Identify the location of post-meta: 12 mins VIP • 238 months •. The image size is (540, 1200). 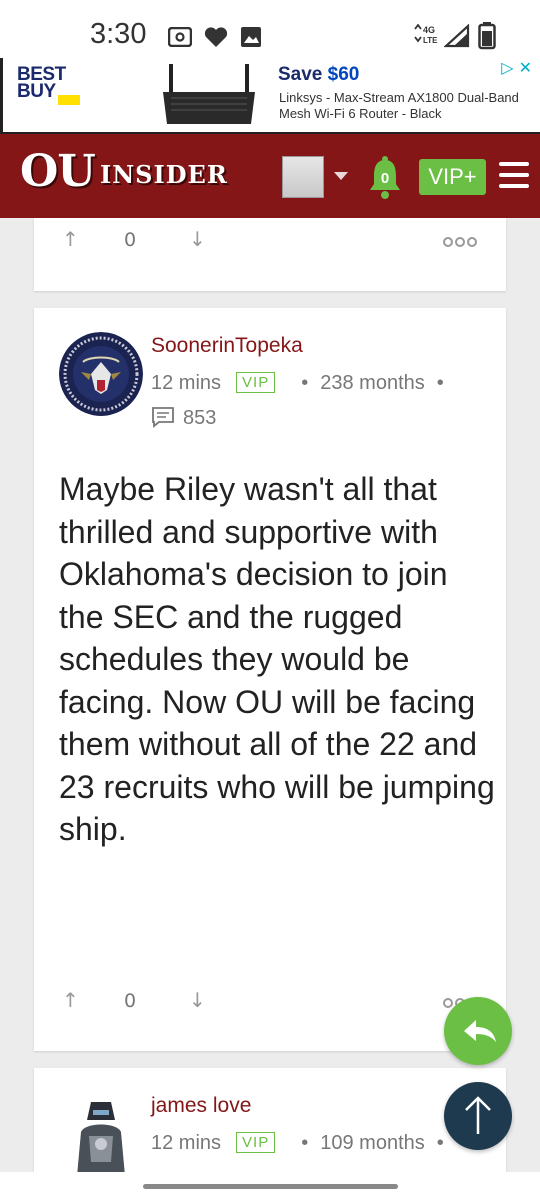
(303, 383).